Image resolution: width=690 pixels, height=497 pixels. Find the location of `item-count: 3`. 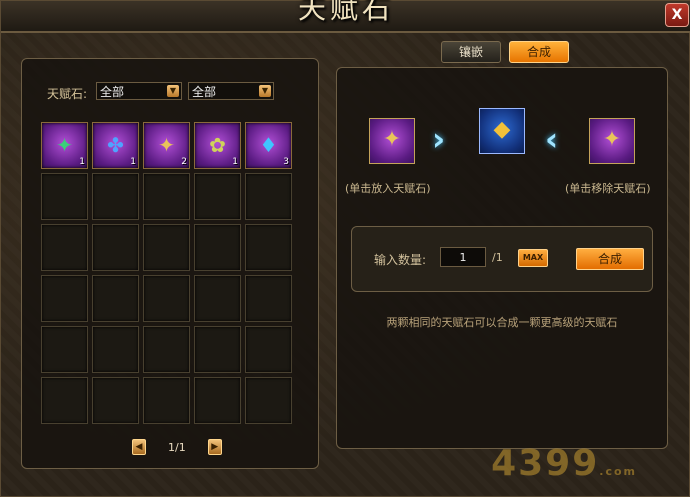

item-count: 3 is located at coordinates (286, 162).